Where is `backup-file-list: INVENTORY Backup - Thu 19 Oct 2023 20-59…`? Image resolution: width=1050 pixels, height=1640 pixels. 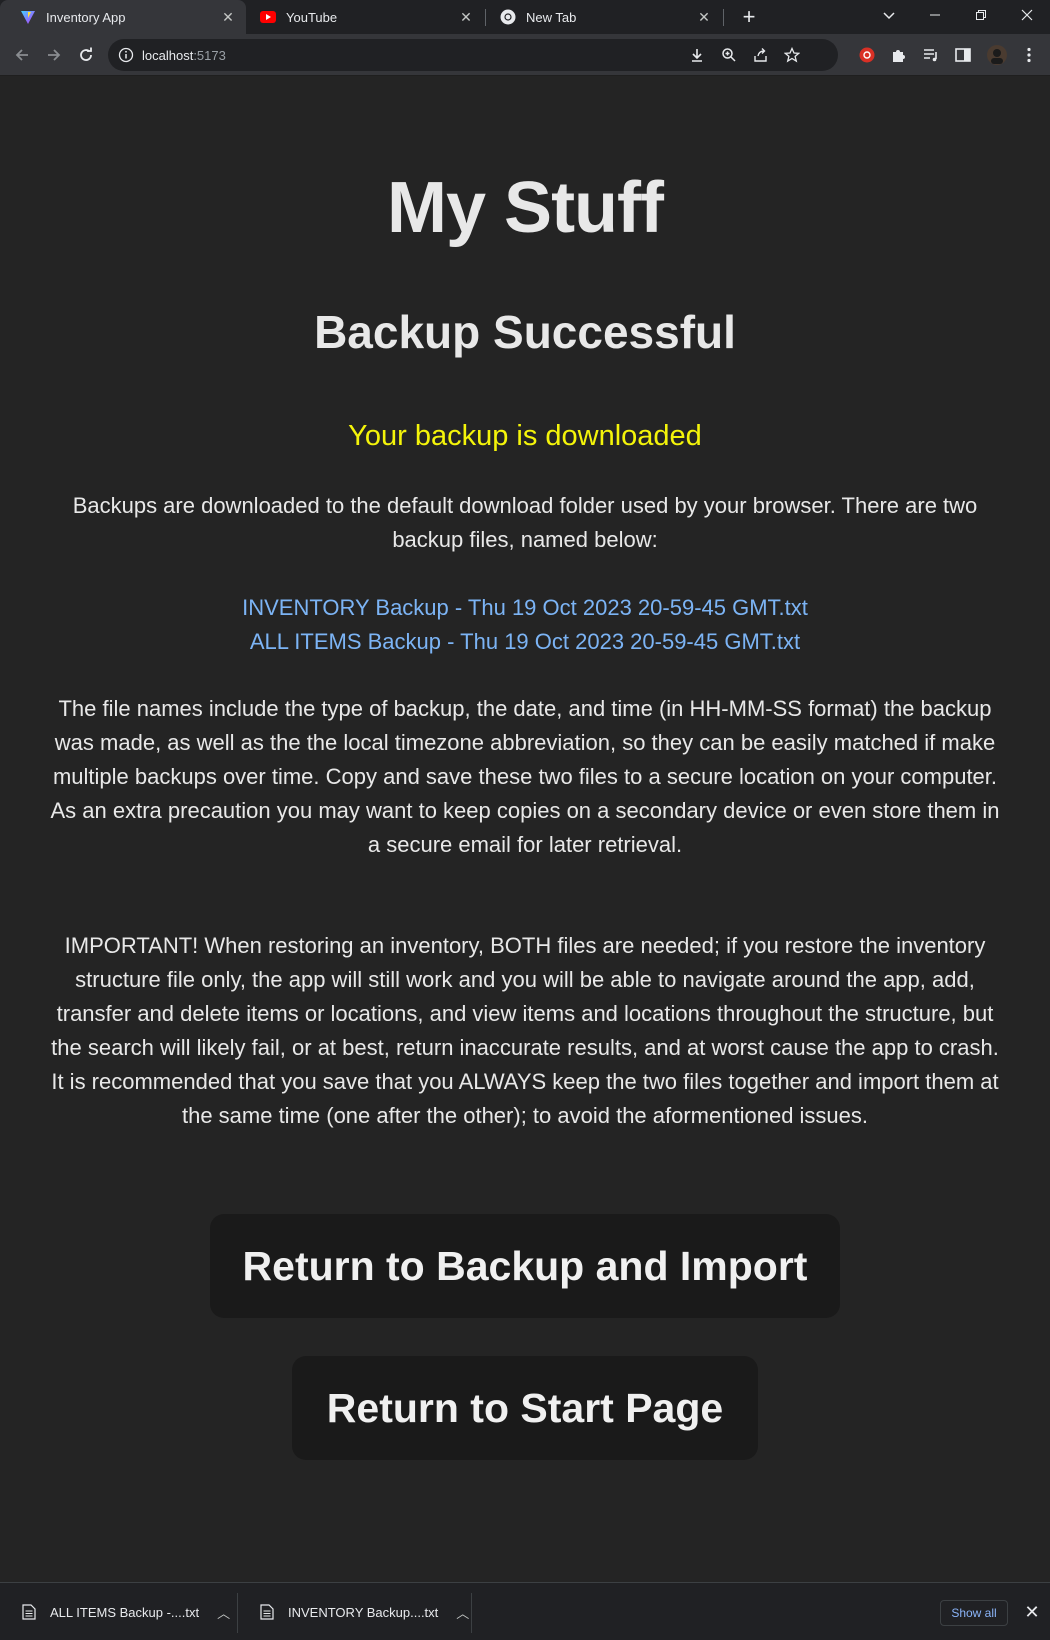
backup-file-list: INVENTORY Backup - Thu 19 Oct 2023 20-59… is located at coordinates (525, 625).